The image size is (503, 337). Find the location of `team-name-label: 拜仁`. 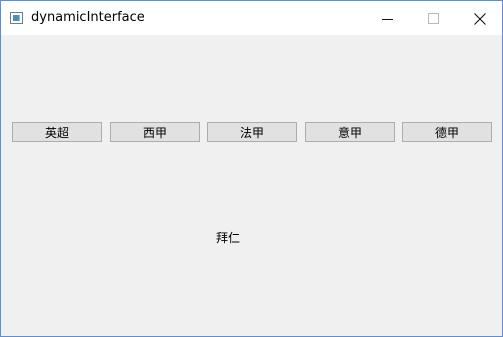

team-name-label: 拜仁 is located at coordinates (228, 238).